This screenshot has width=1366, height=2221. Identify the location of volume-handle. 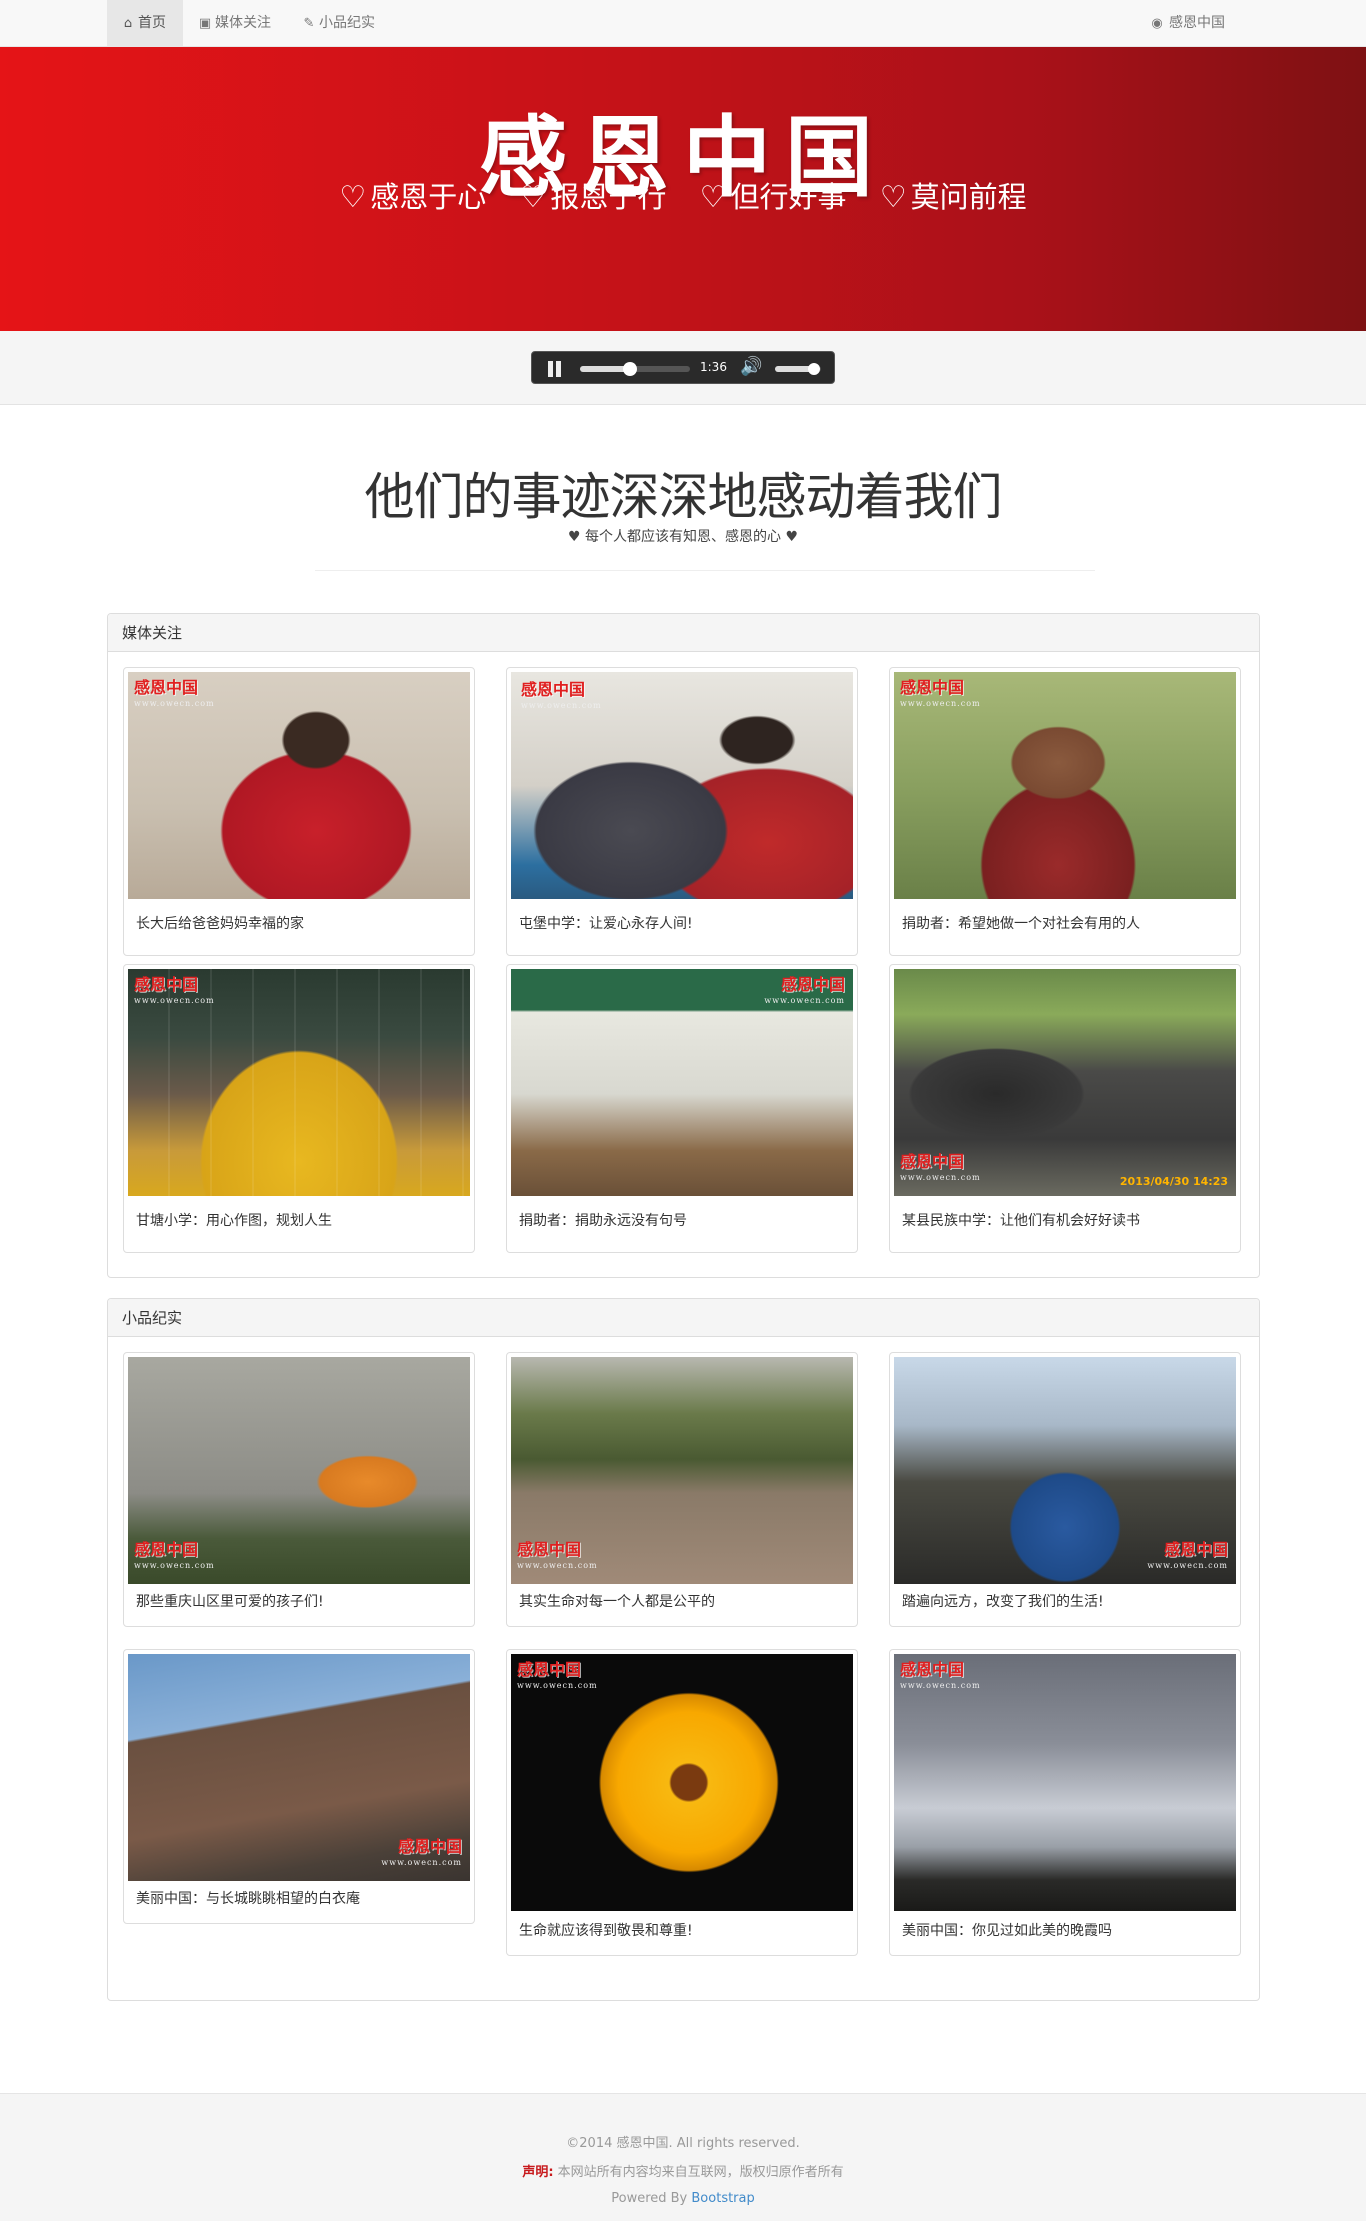
(814, 369).